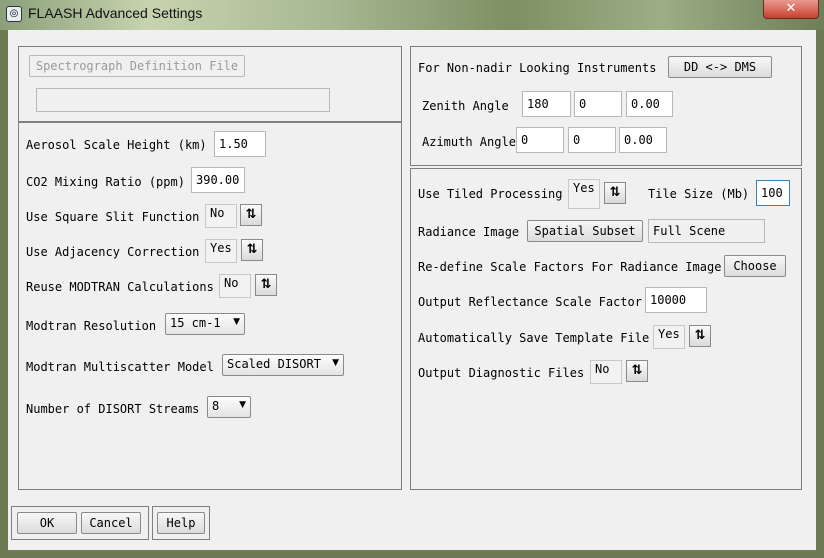 The image size is (824, 558). What do you see at coordinates (649, 104) in the screenshot?
I see `zenith-seconds-field: 0.00` at bounding box center [649, 104].